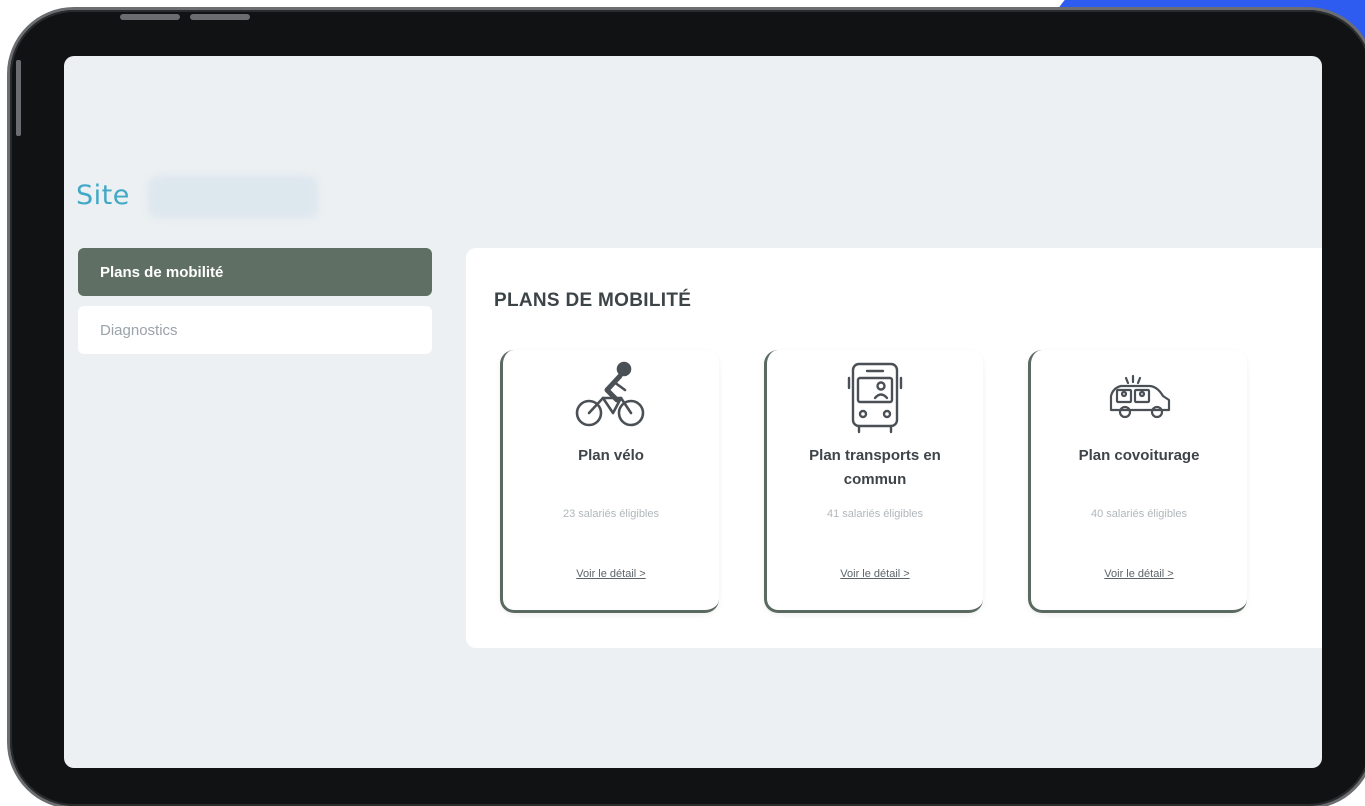  I want to click on sidebar-item-diagnostics: Diagnostics, so click(255, 330).